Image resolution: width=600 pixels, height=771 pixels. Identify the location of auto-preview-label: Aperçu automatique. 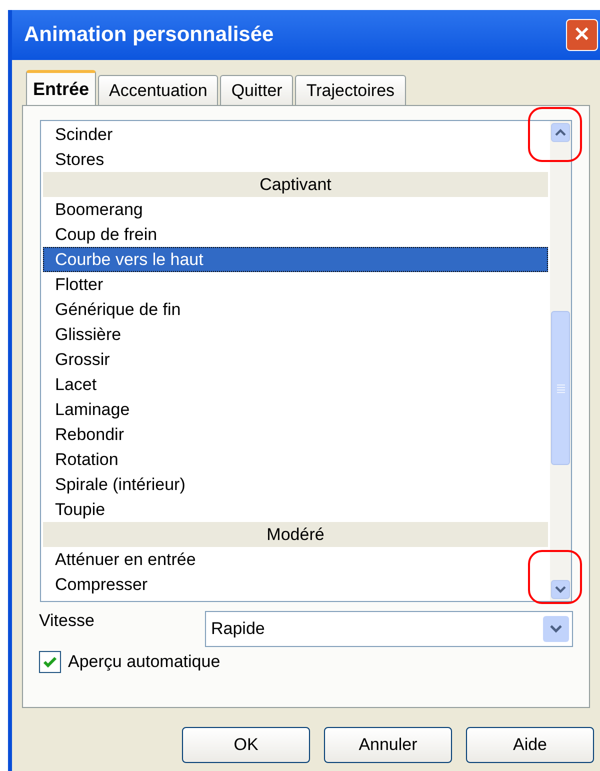
(144, 662).